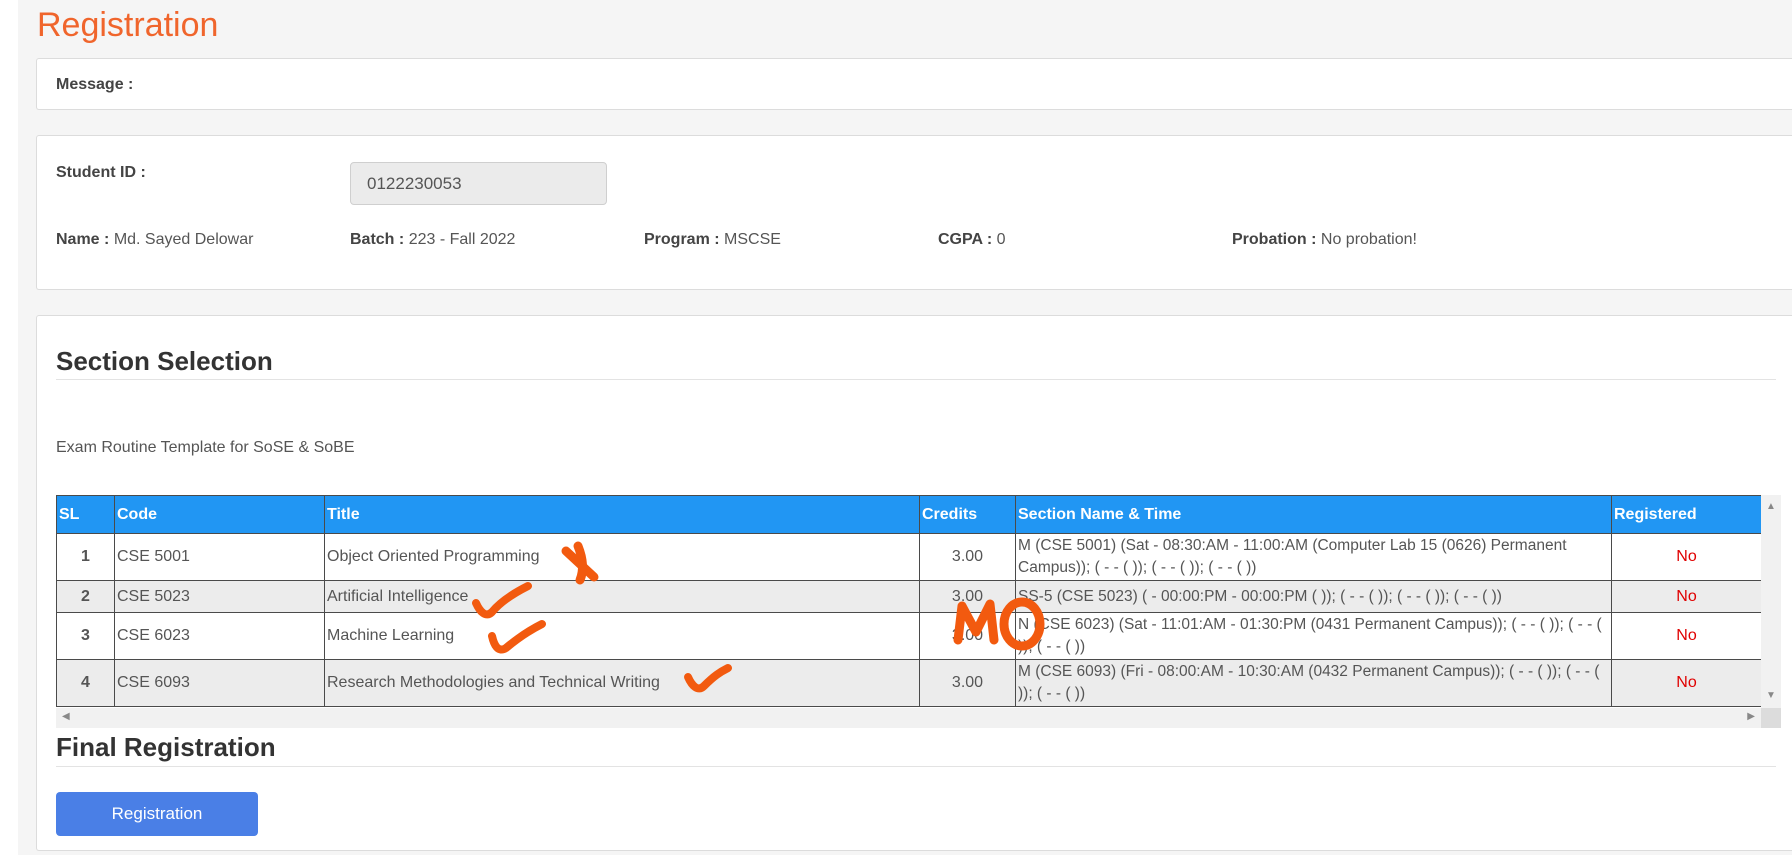  Describe the element at coordinates (478, 183) in the screenshot. I see `student-id-input` at that location.